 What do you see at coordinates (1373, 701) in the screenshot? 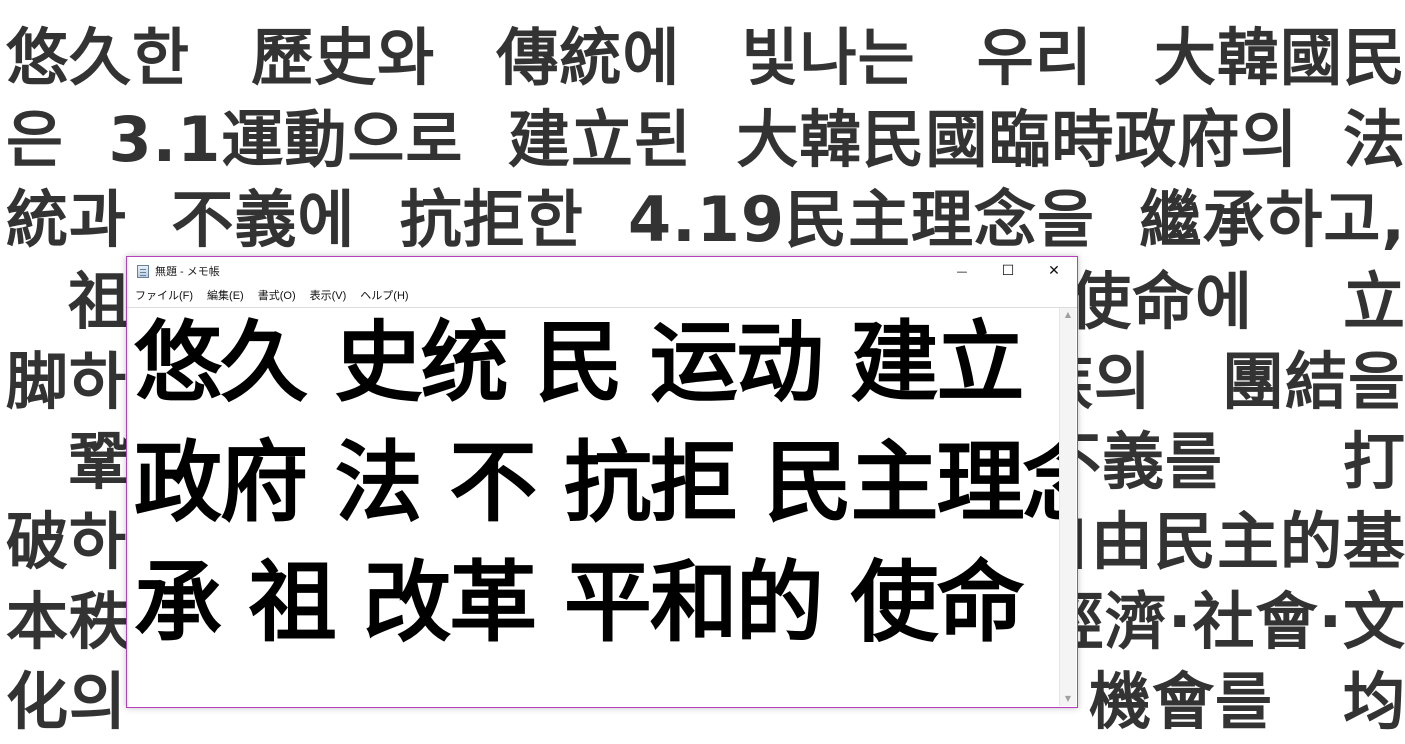
I see `bg-word: 均` at bounding box center [1373, 701].